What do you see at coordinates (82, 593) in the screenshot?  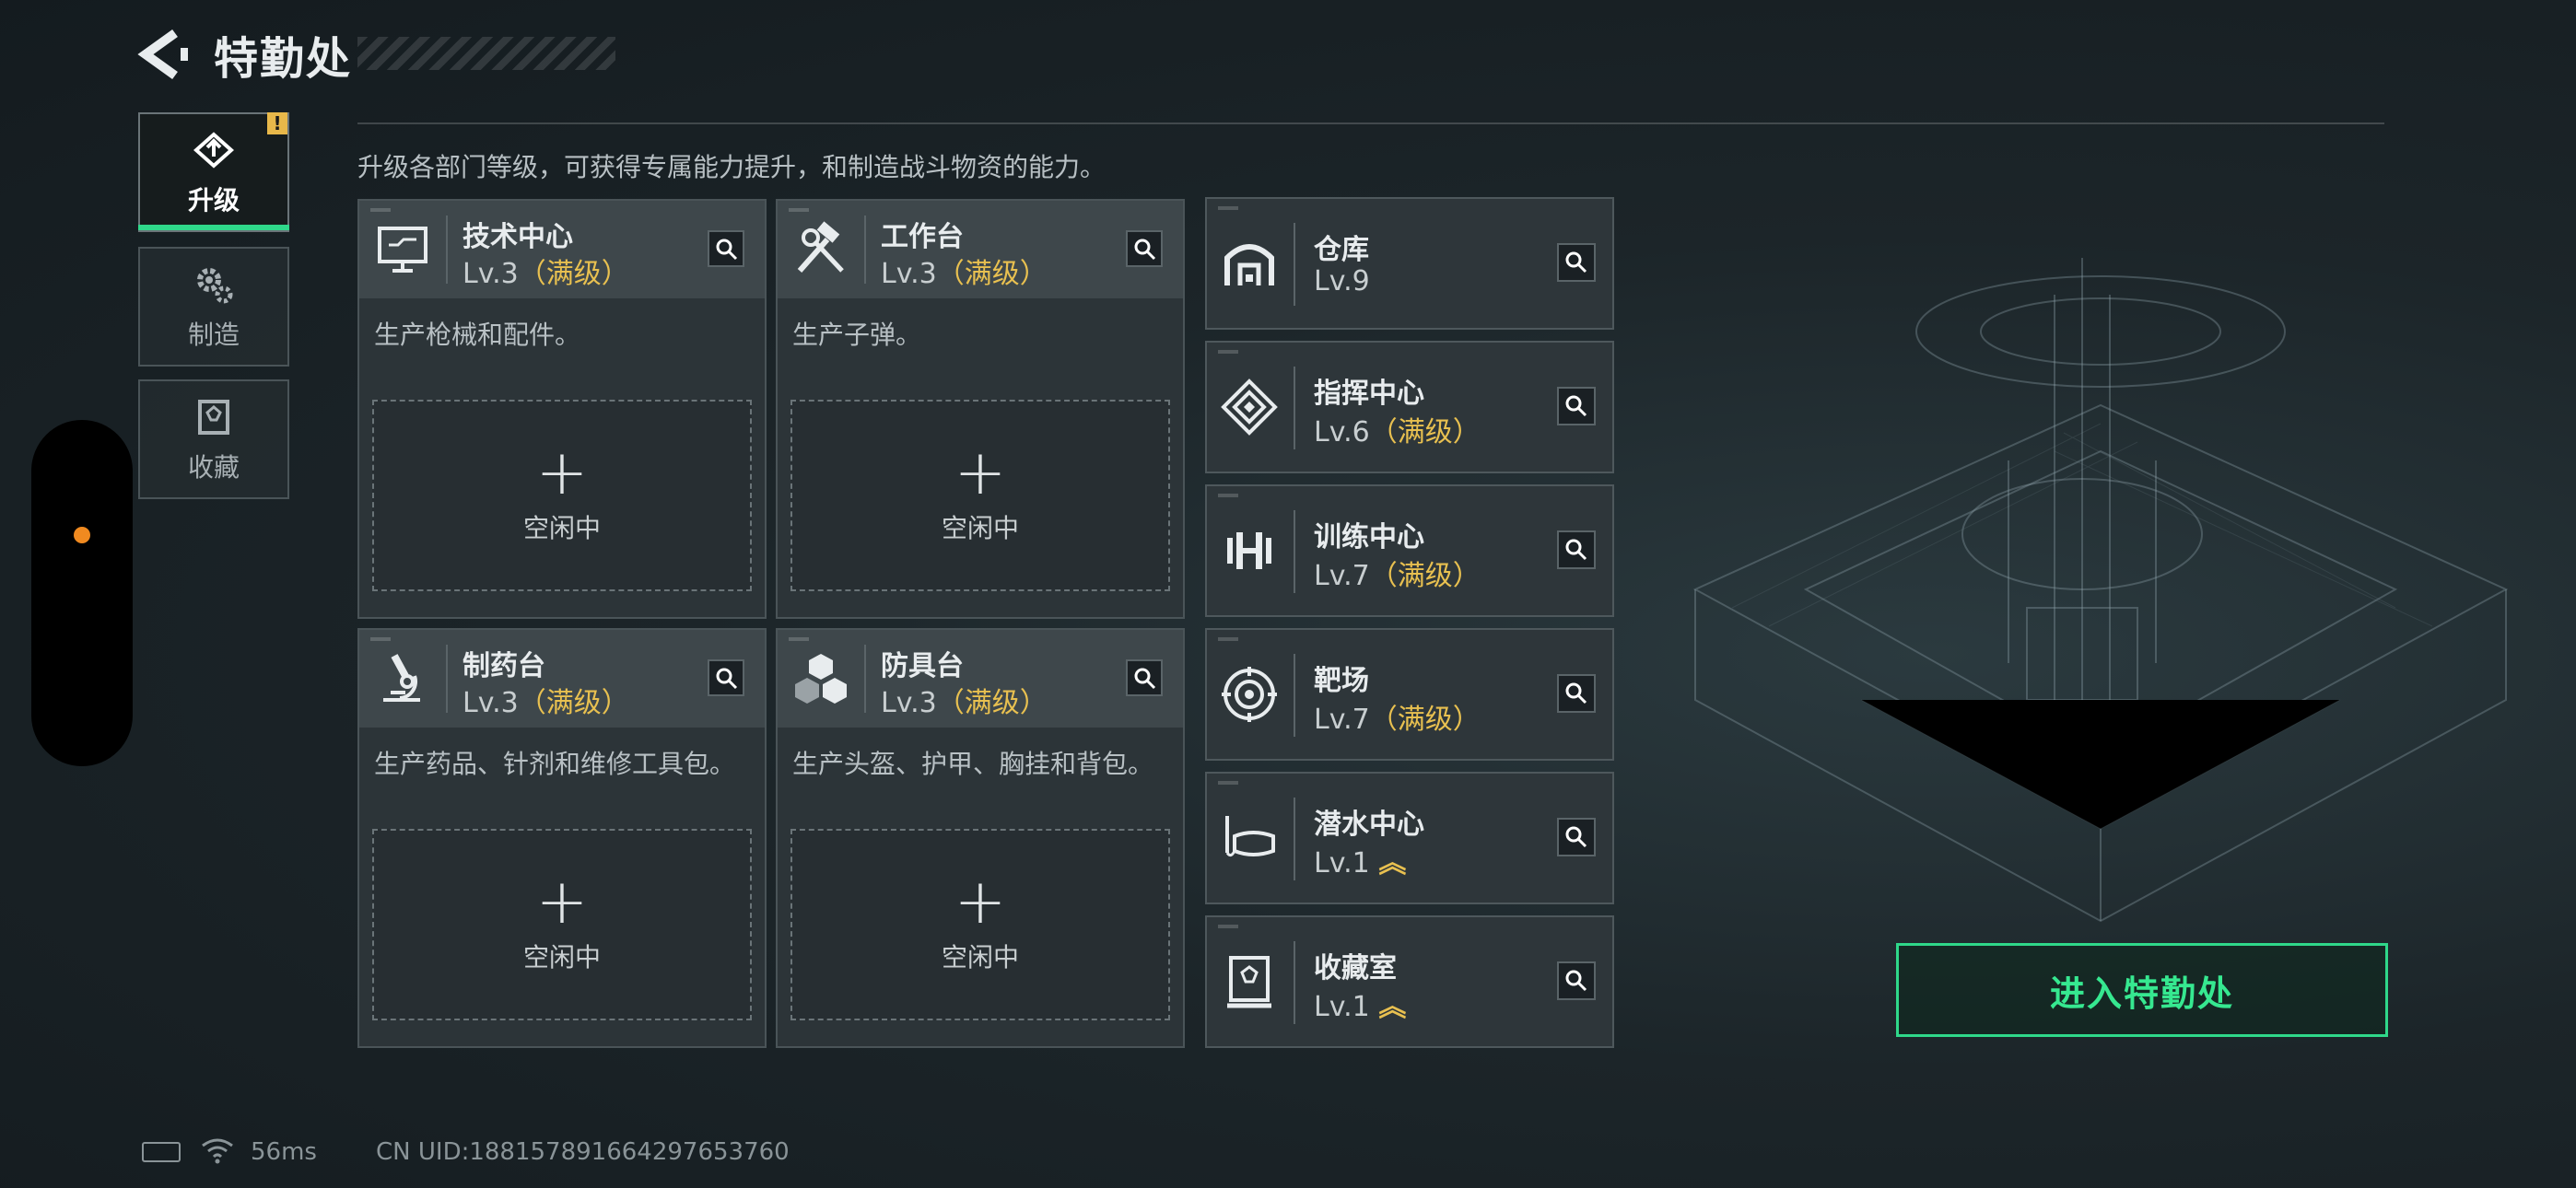 I see `side-handle` at bounding box center [82, 593].